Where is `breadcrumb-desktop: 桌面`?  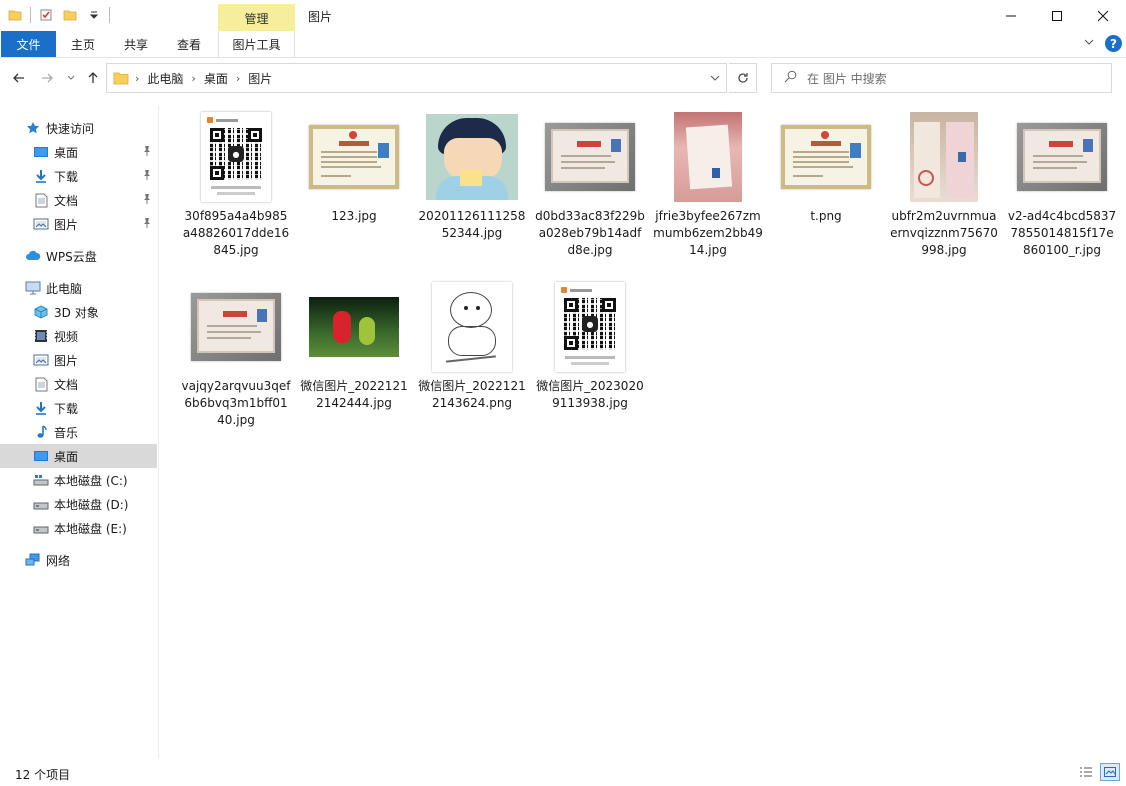
breadcrumb-desktop: 桌面 is located at coordinates (216, 78).